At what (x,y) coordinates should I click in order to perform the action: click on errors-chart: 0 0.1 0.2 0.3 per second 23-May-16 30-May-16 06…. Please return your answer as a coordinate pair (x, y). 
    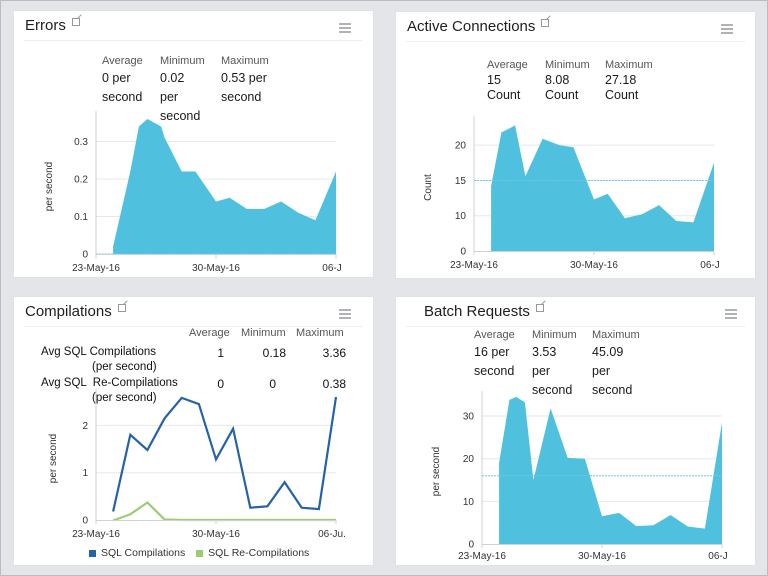
    Looking at the image, I should click on (193, 192).